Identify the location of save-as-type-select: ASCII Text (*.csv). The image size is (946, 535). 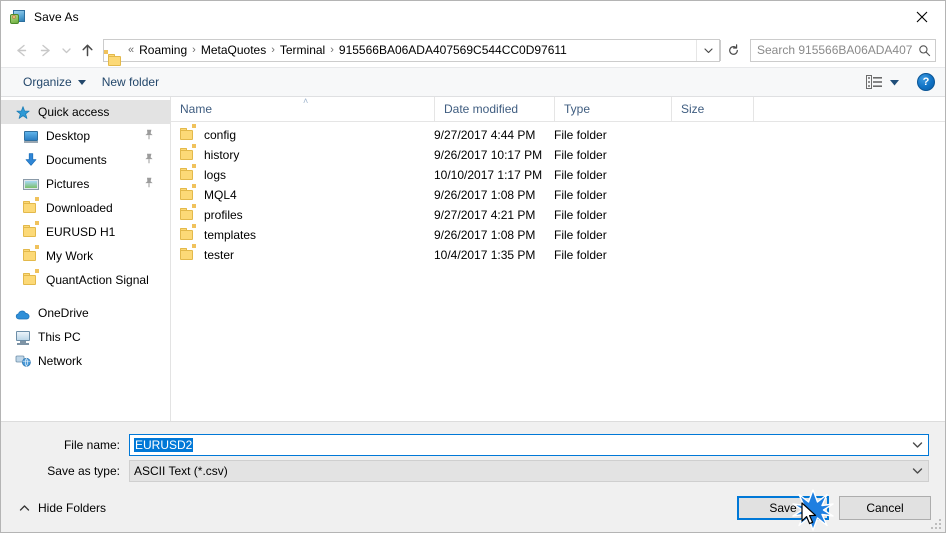
(529, 471).